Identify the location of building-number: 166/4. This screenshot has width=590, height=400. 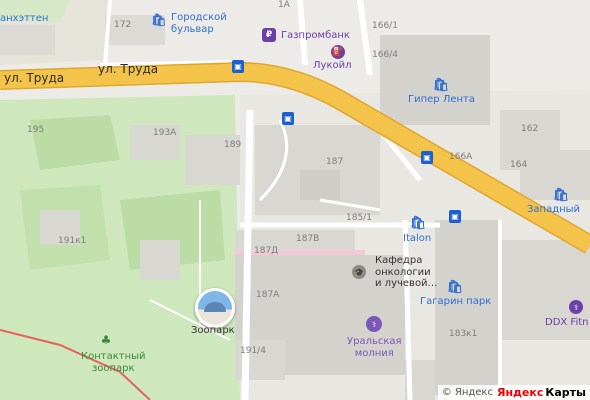
(385, 55).